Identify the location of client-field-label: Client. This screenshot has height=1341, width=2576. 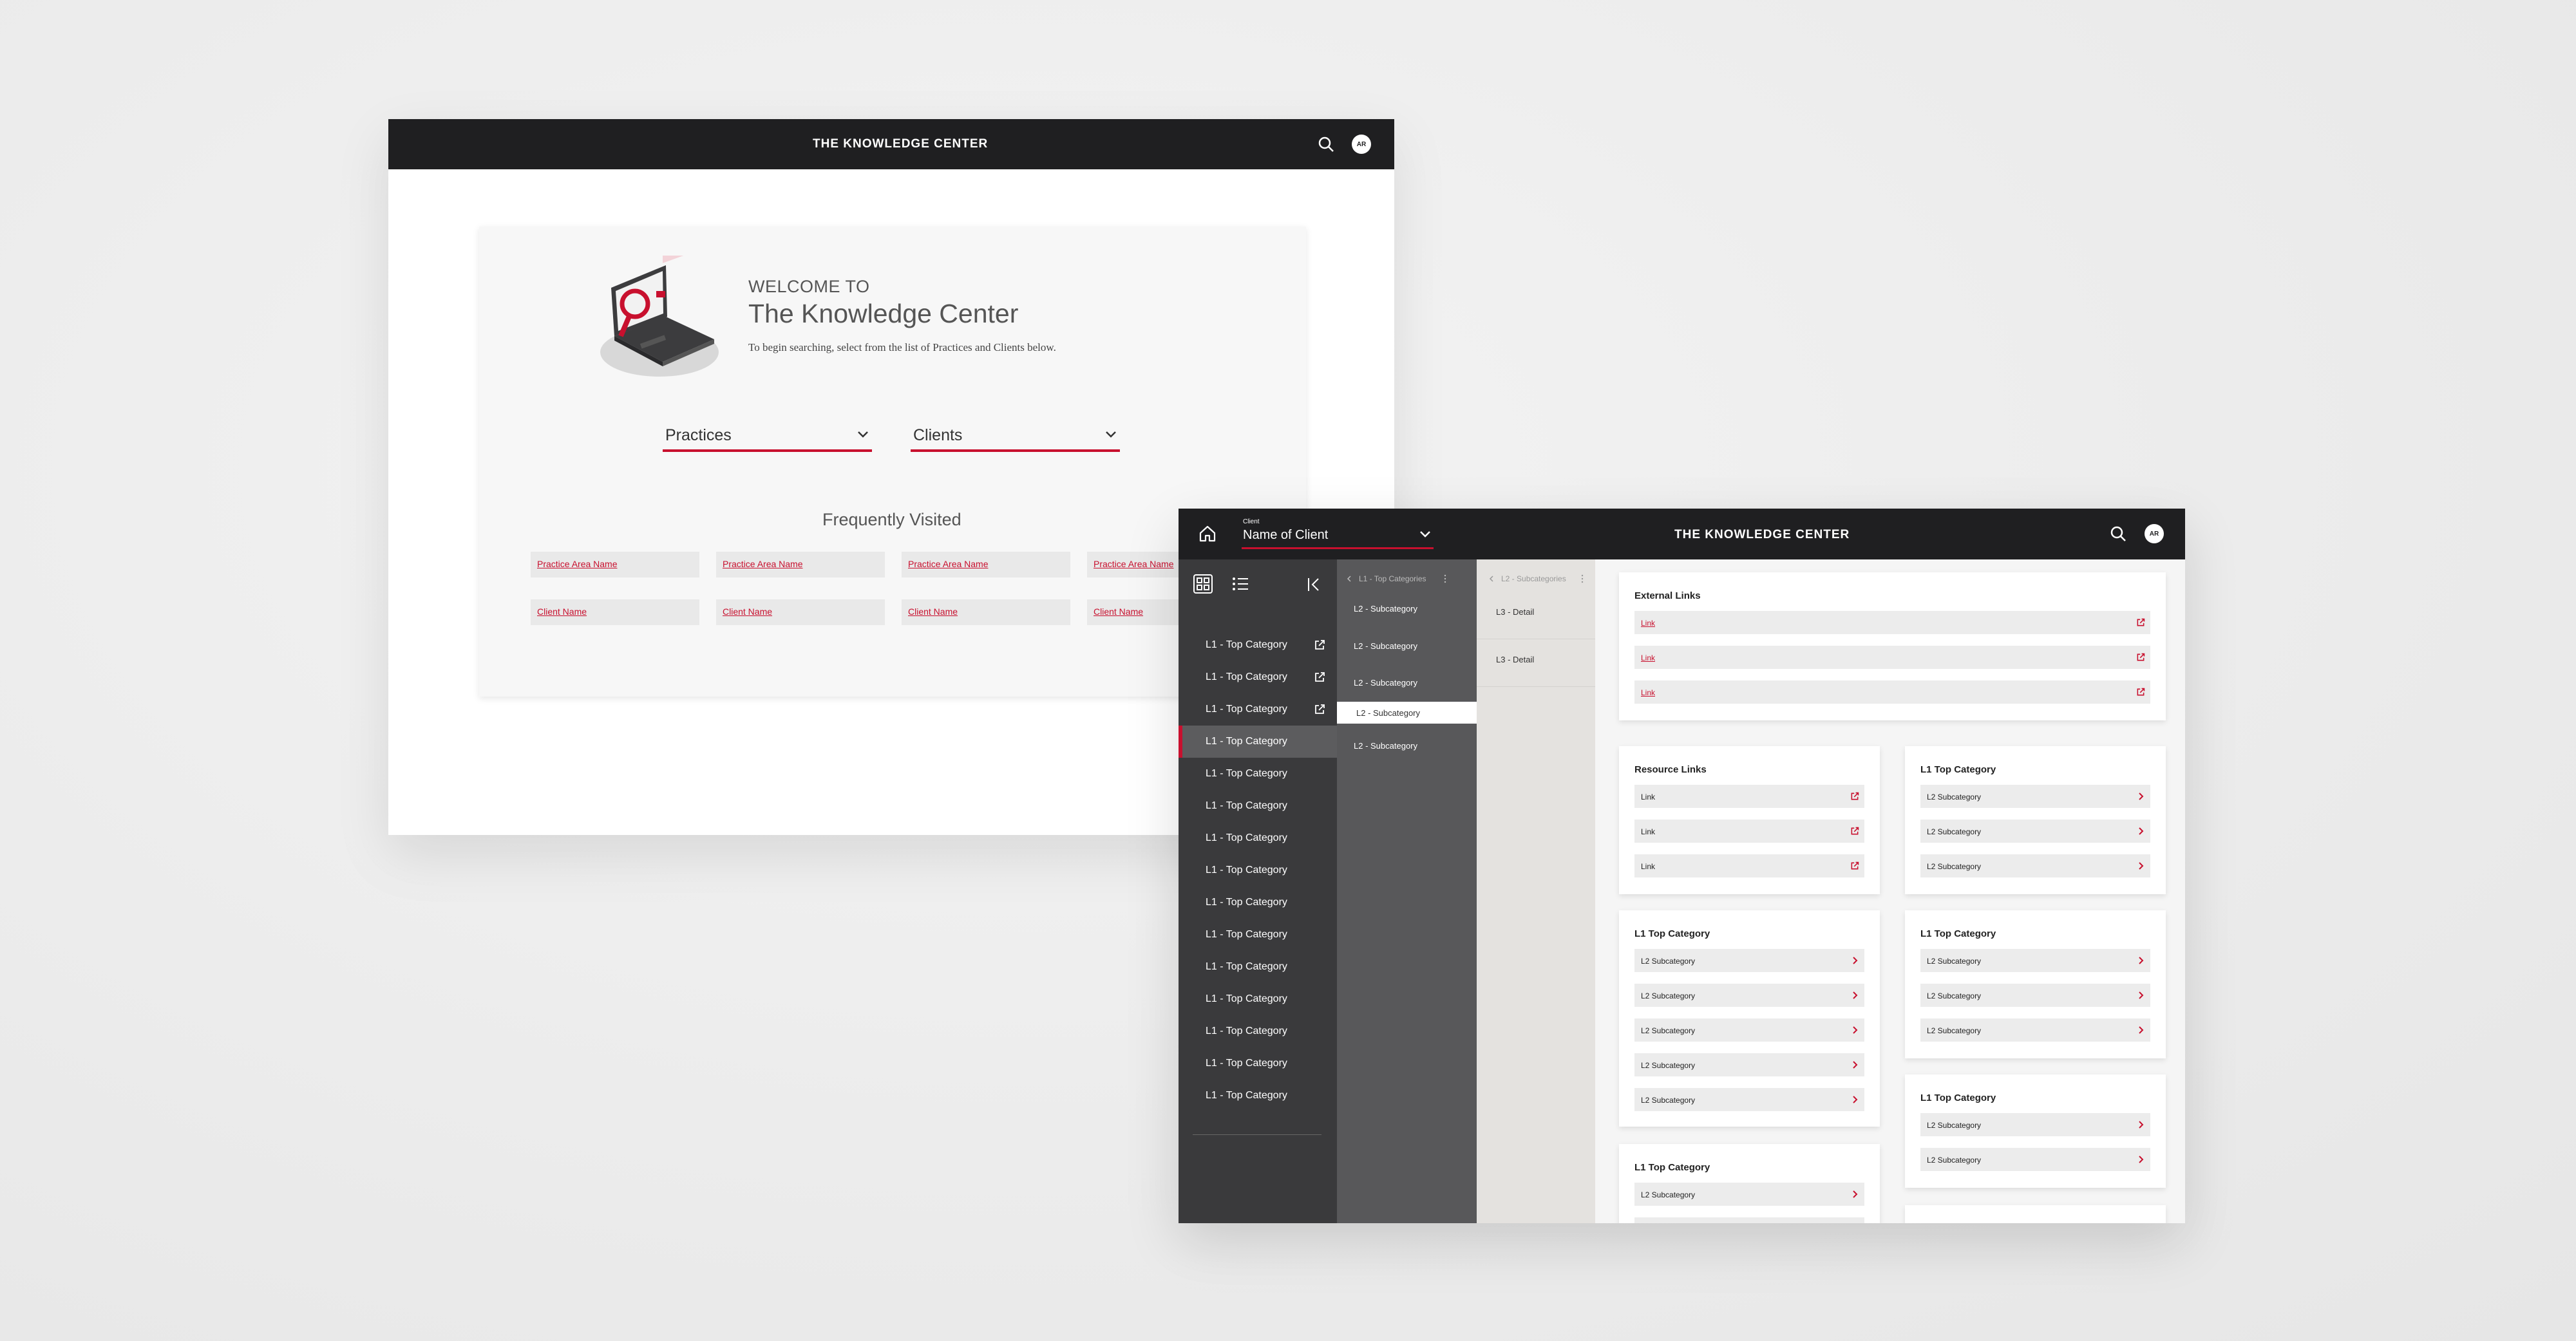
(1252, 521).